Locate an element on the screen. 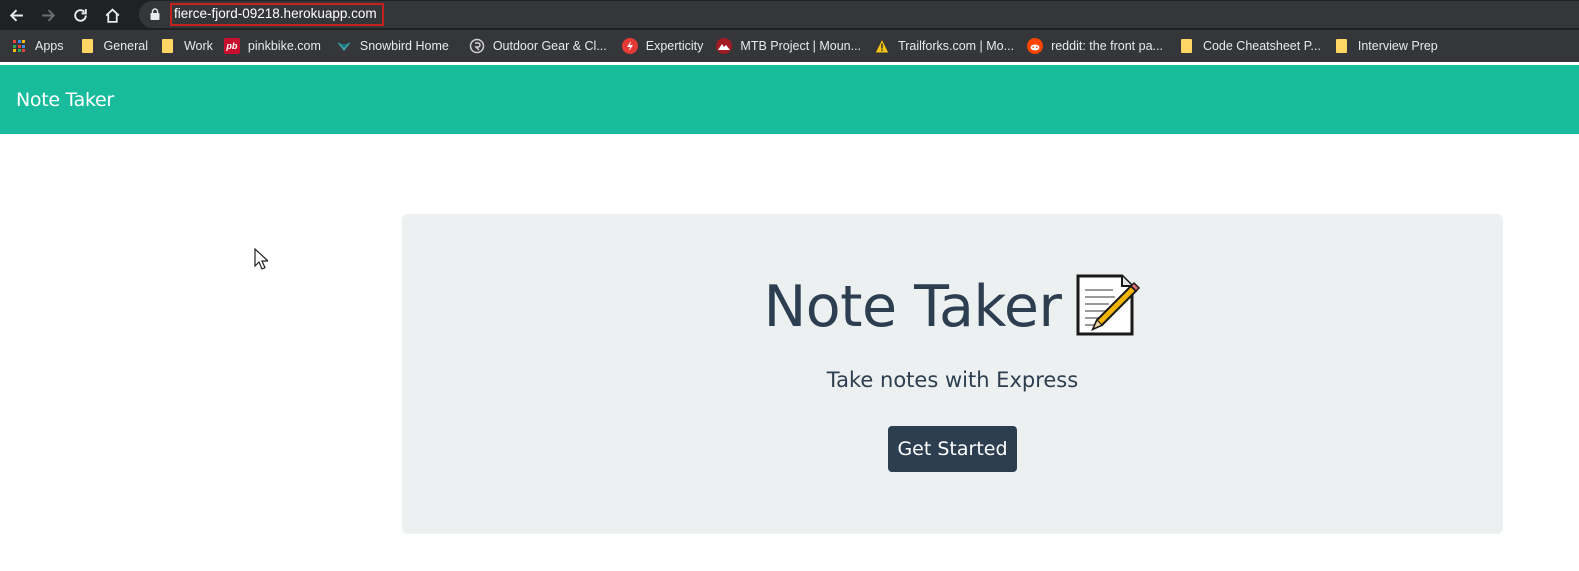 The image size is (1579, 571). reload-icon is located at coordinates (80, 15).